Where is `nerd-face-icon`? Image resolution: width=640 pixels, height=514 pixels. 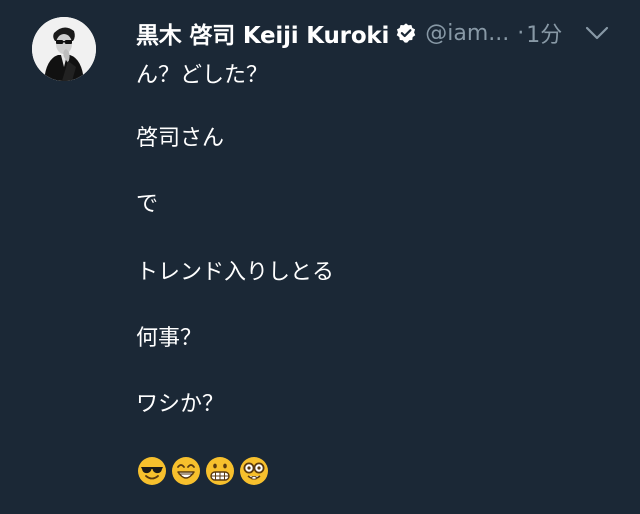 nerd-face-icon is located at coordinates (254, 471).